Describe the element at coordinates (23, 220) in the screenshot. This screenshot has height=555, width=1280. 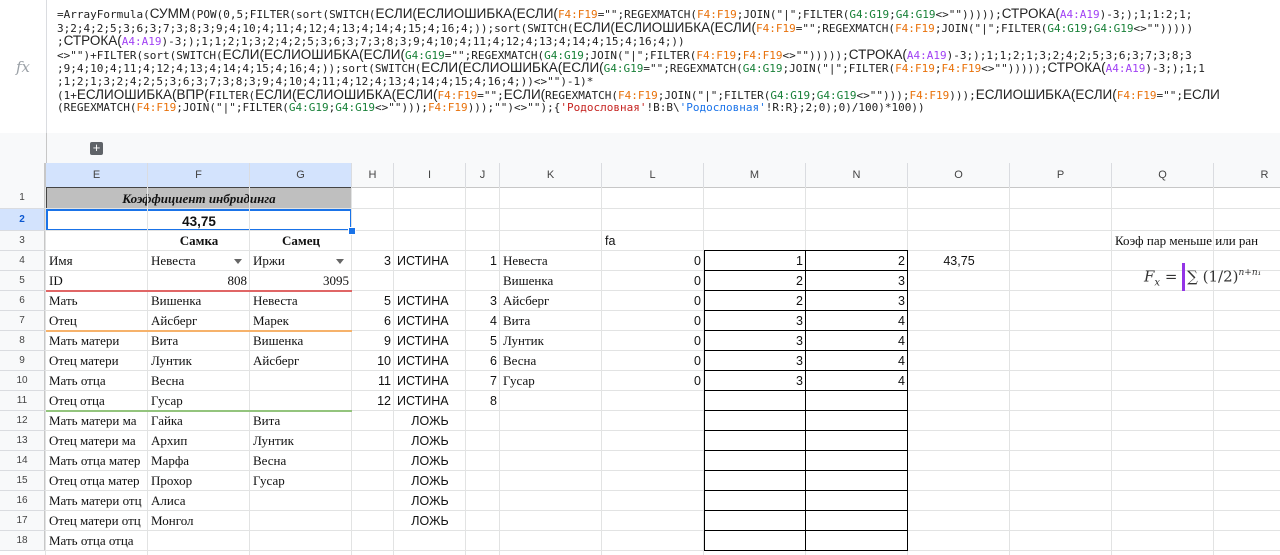
I see `row-header-2: 2` at that location.